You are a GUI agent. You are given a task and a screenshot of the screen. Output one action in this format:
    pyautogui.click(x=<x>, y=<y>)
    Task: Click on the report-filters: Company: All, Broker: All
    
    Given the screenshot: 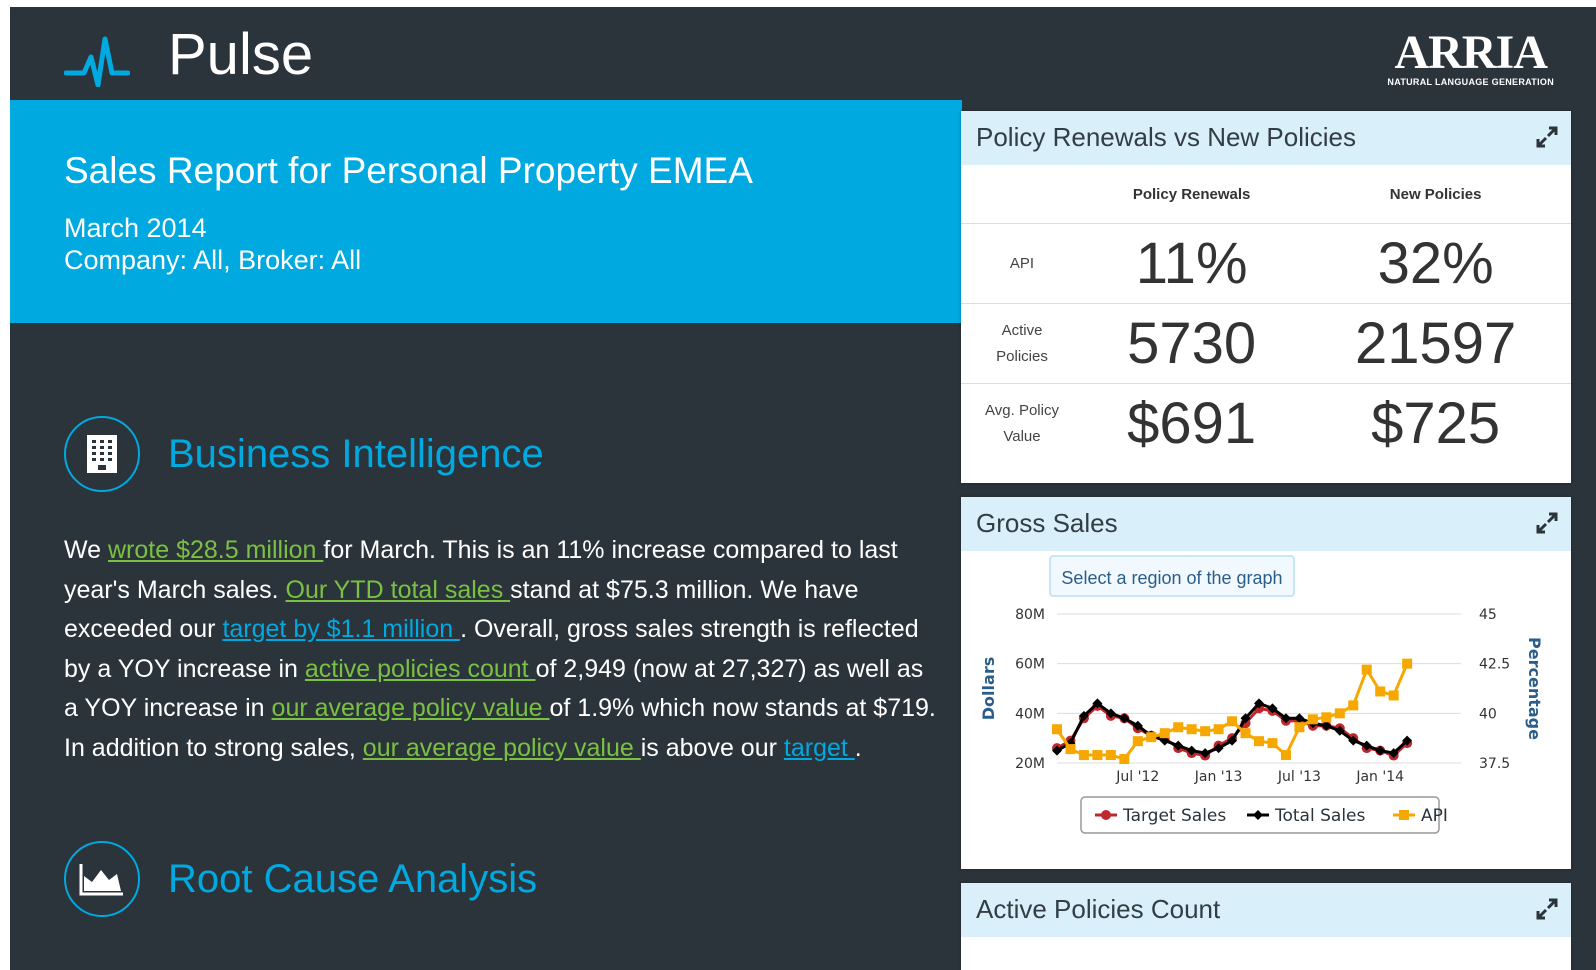 What is the action you would take?
    pyautogui.click(x=213, y=260)
    